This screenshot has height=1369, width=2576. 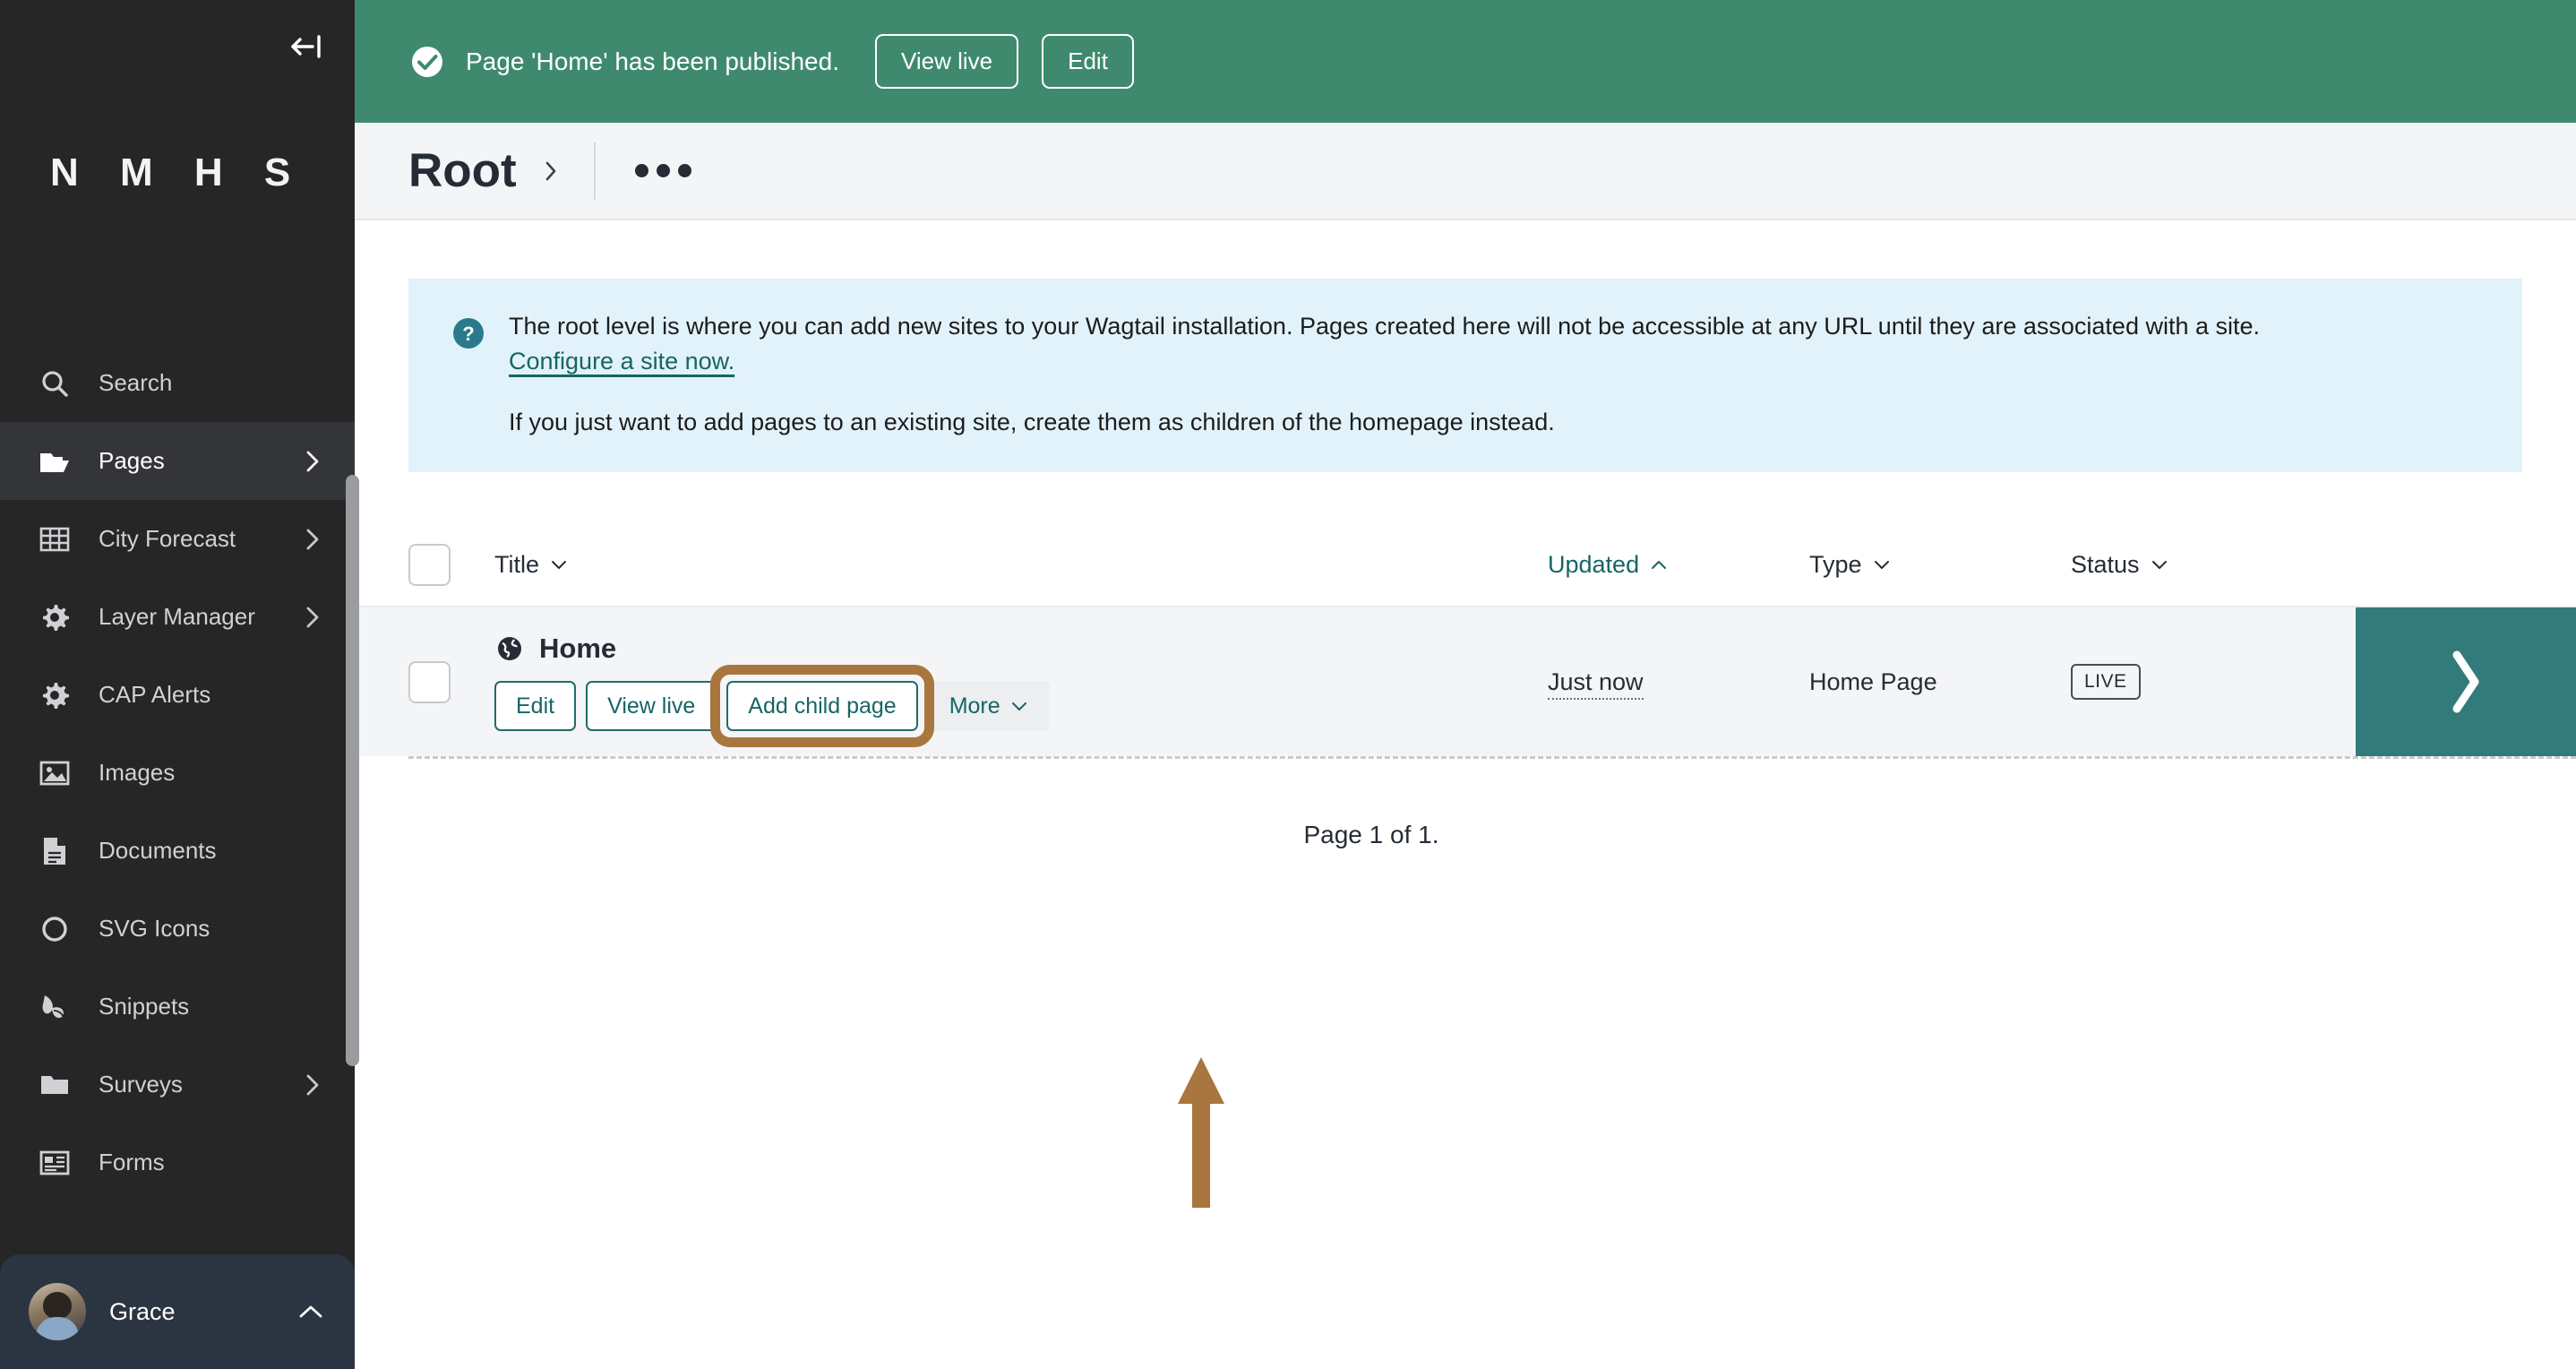 I want to click on column-header-label: Status, so click(x=2105, y=565).